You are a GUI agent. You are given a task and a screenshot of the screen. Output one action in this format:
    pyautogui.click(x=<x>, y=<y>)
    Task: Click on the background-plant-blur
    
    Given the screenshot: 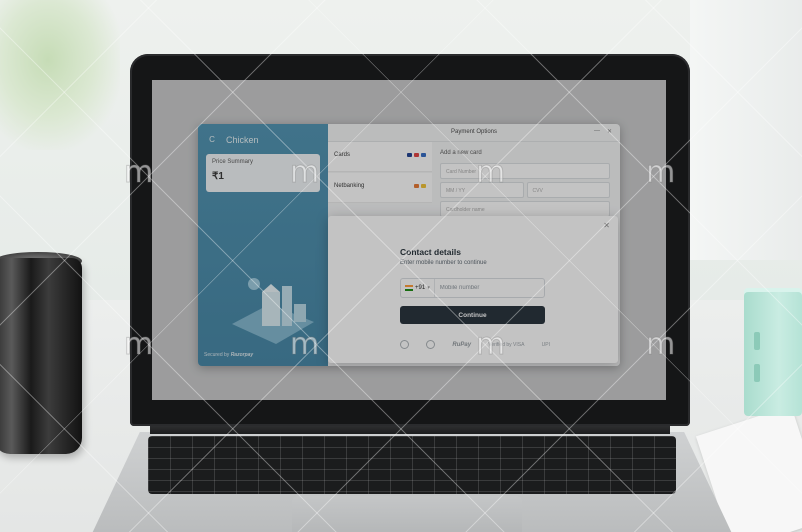 What is the action you would take?
    pyautogui.click(x=60, y=75)
    